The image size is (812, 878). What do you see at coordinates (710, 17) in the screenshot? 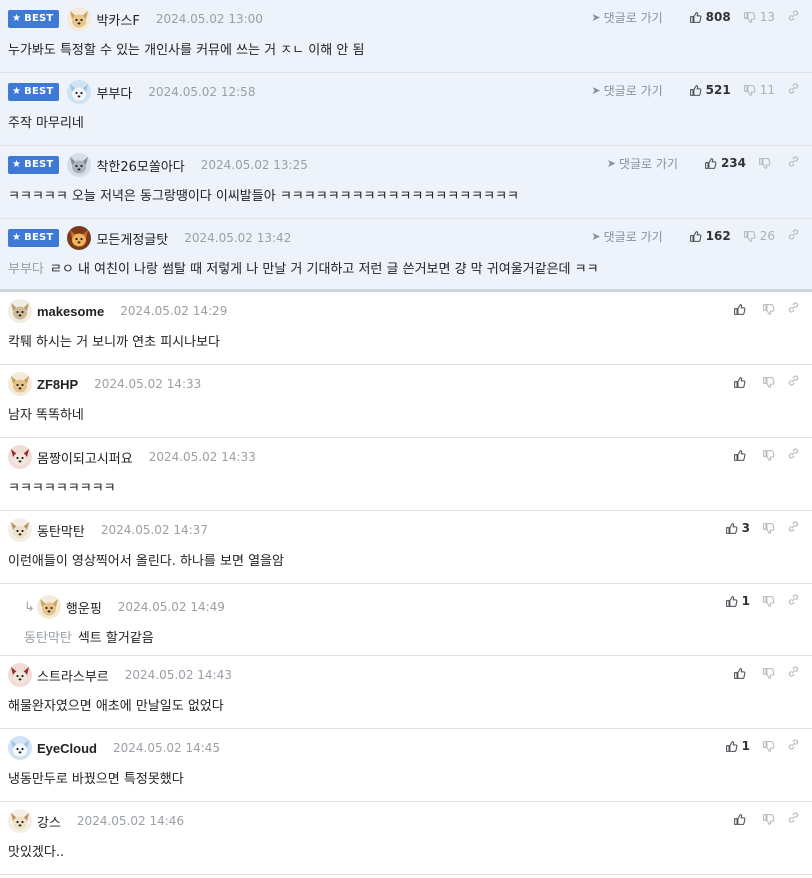
I see `upvote-button: 808` at bounding box center [710, 17].